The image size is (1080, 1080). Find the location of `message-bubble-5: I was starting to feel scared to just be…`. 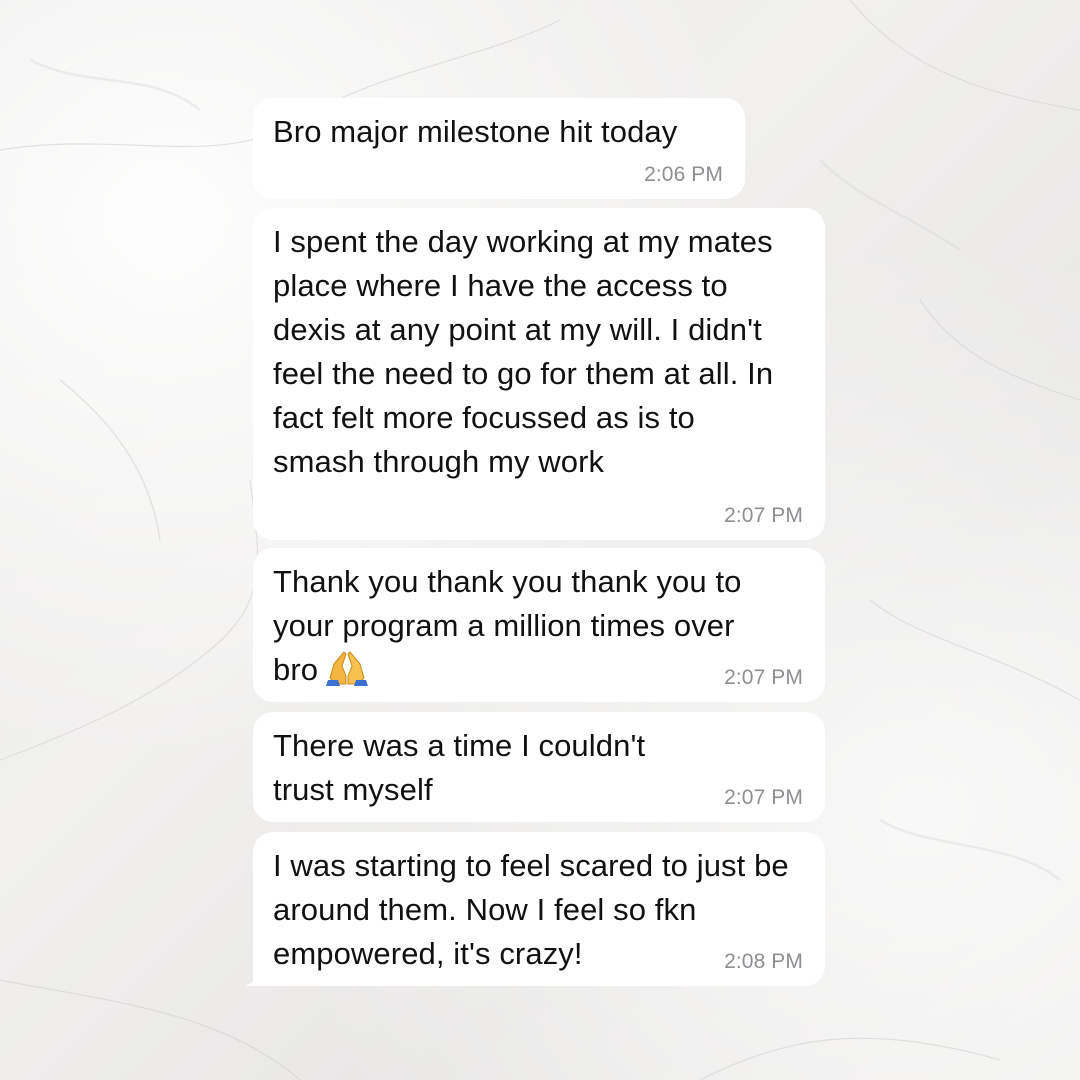

message-bubble-5: I was starting to feel scared to just be… is located at coordinates (535, 909).